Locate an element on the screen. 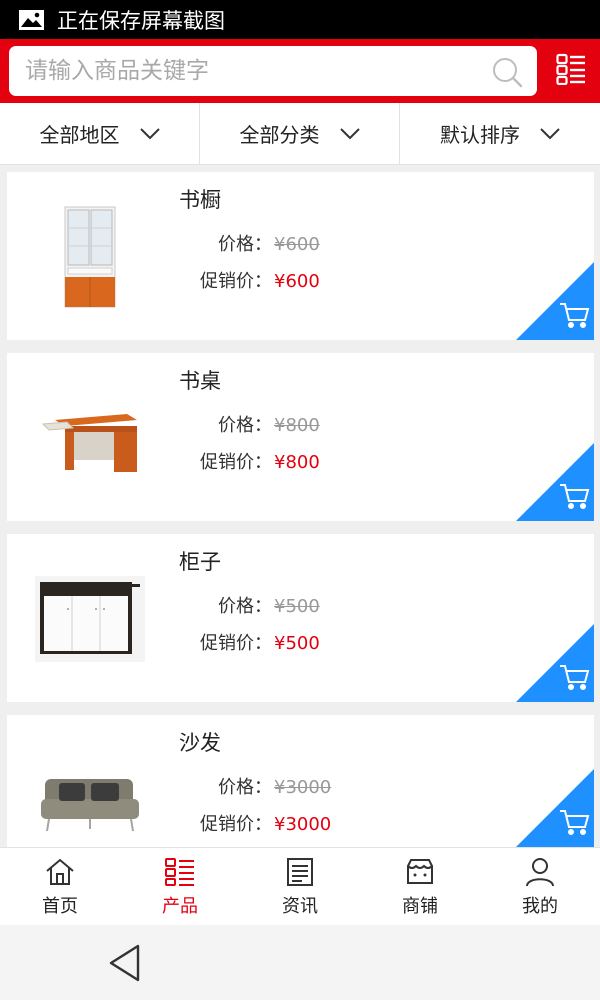  filter-bar: 全部地区 全部分类 默认排序 is located at coordinates (300, 134).